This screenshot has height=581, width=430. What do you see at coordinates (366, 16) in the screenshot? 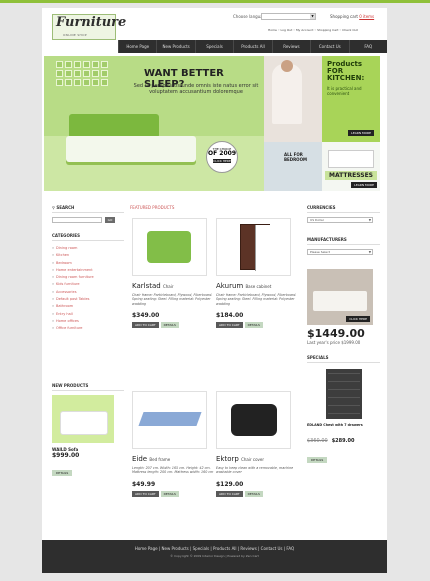
I see `cart-count: 0 items` at bounding box center [366, 16].